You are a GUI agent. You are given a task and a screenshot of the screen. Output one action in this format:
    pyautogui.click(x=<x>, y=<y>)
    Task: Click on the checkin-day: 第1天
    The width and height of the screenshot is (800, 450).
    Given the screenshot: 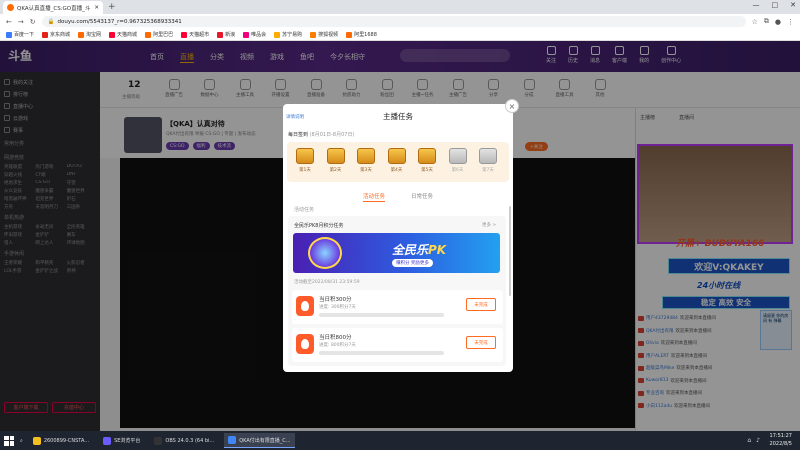 What is the action you would take?
    pyautogui.click(x=305, y=160)
    